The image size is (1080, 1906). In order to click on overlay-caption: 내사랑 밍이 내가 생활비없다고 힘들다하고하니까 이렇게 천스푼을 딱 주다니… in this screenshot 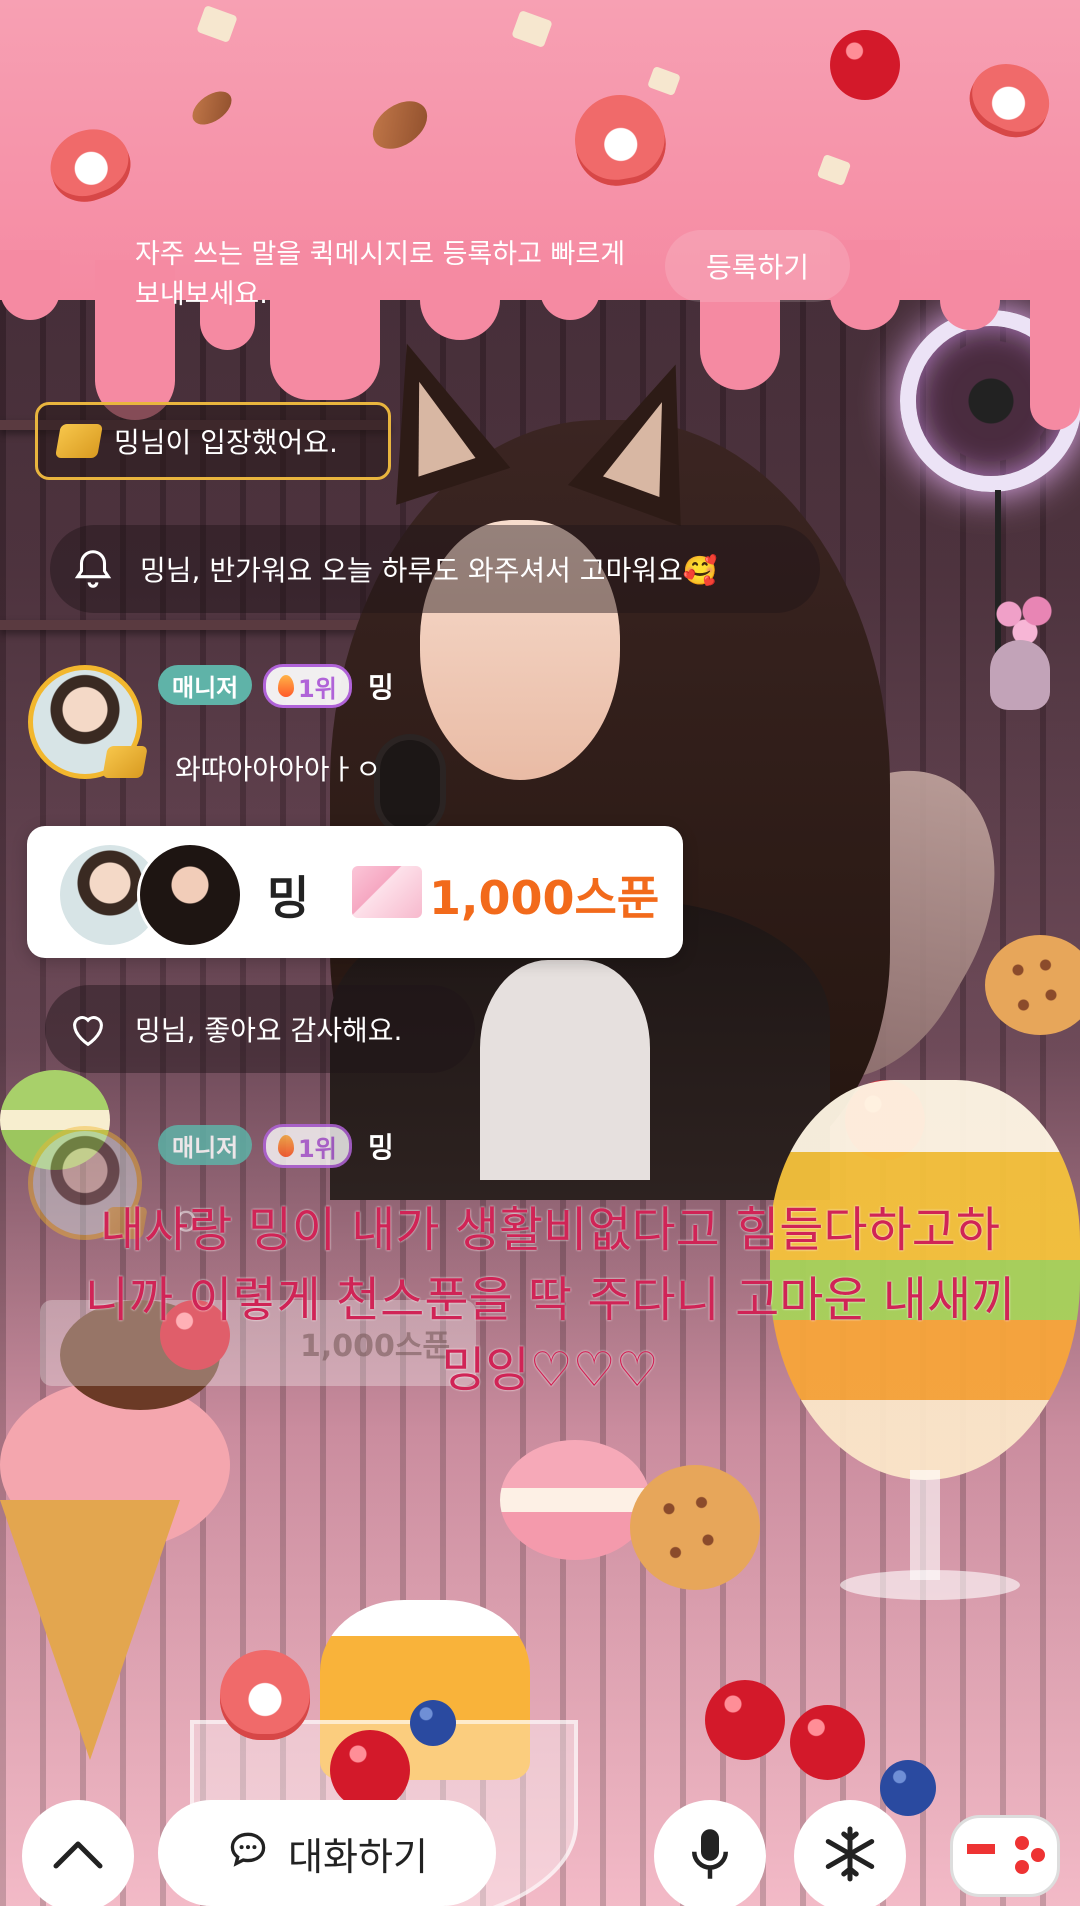, I will do `click(550, 1300)`.